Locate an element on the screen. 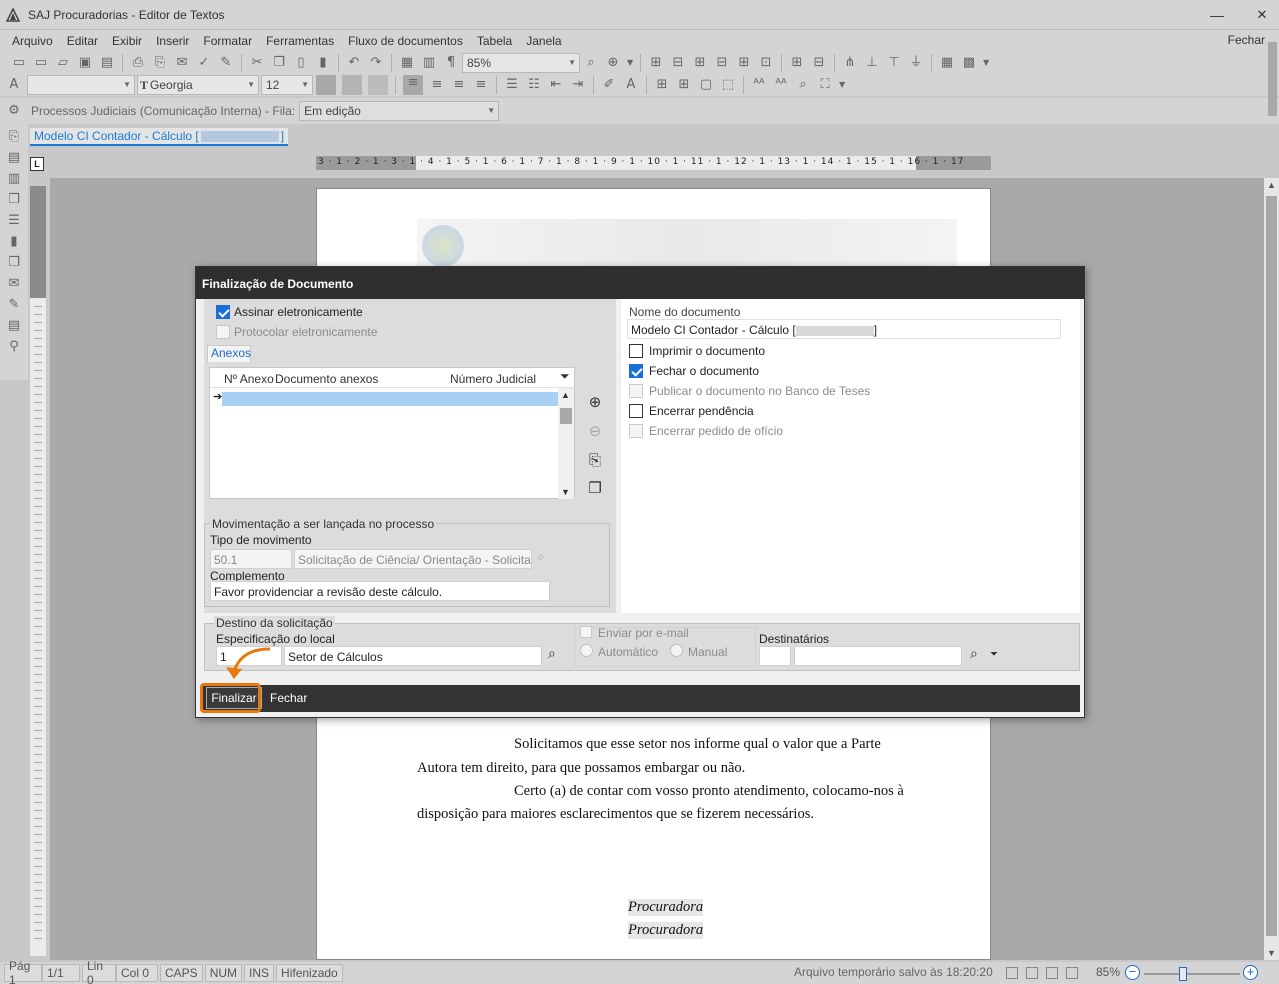 This screenshot has height=984, width=1279. split-cells-icon: ⊟ is located at coordinates (819, 63).